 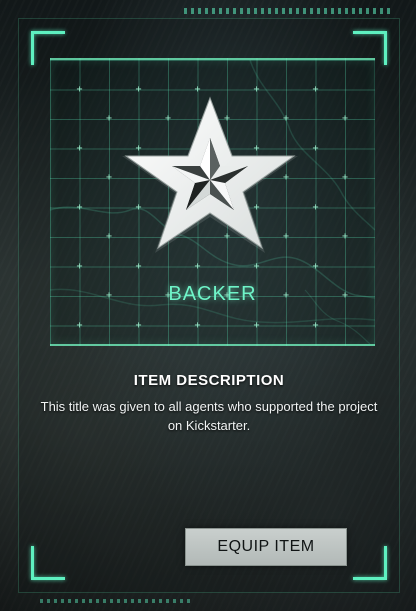 I want to click on item-name-label: BACKER, so click(x=212, y=294).